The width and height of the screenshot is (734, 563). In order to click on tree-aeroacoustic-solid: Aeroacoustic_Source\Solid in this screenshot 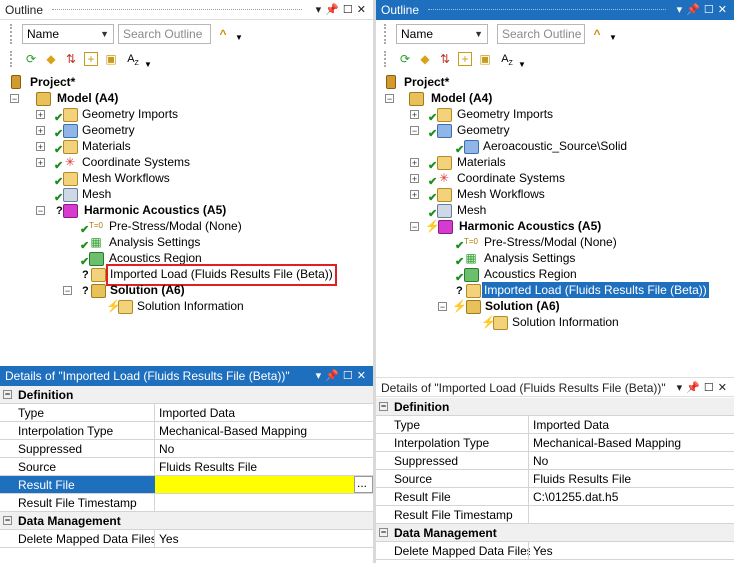, I will do `click(555, 146)`.